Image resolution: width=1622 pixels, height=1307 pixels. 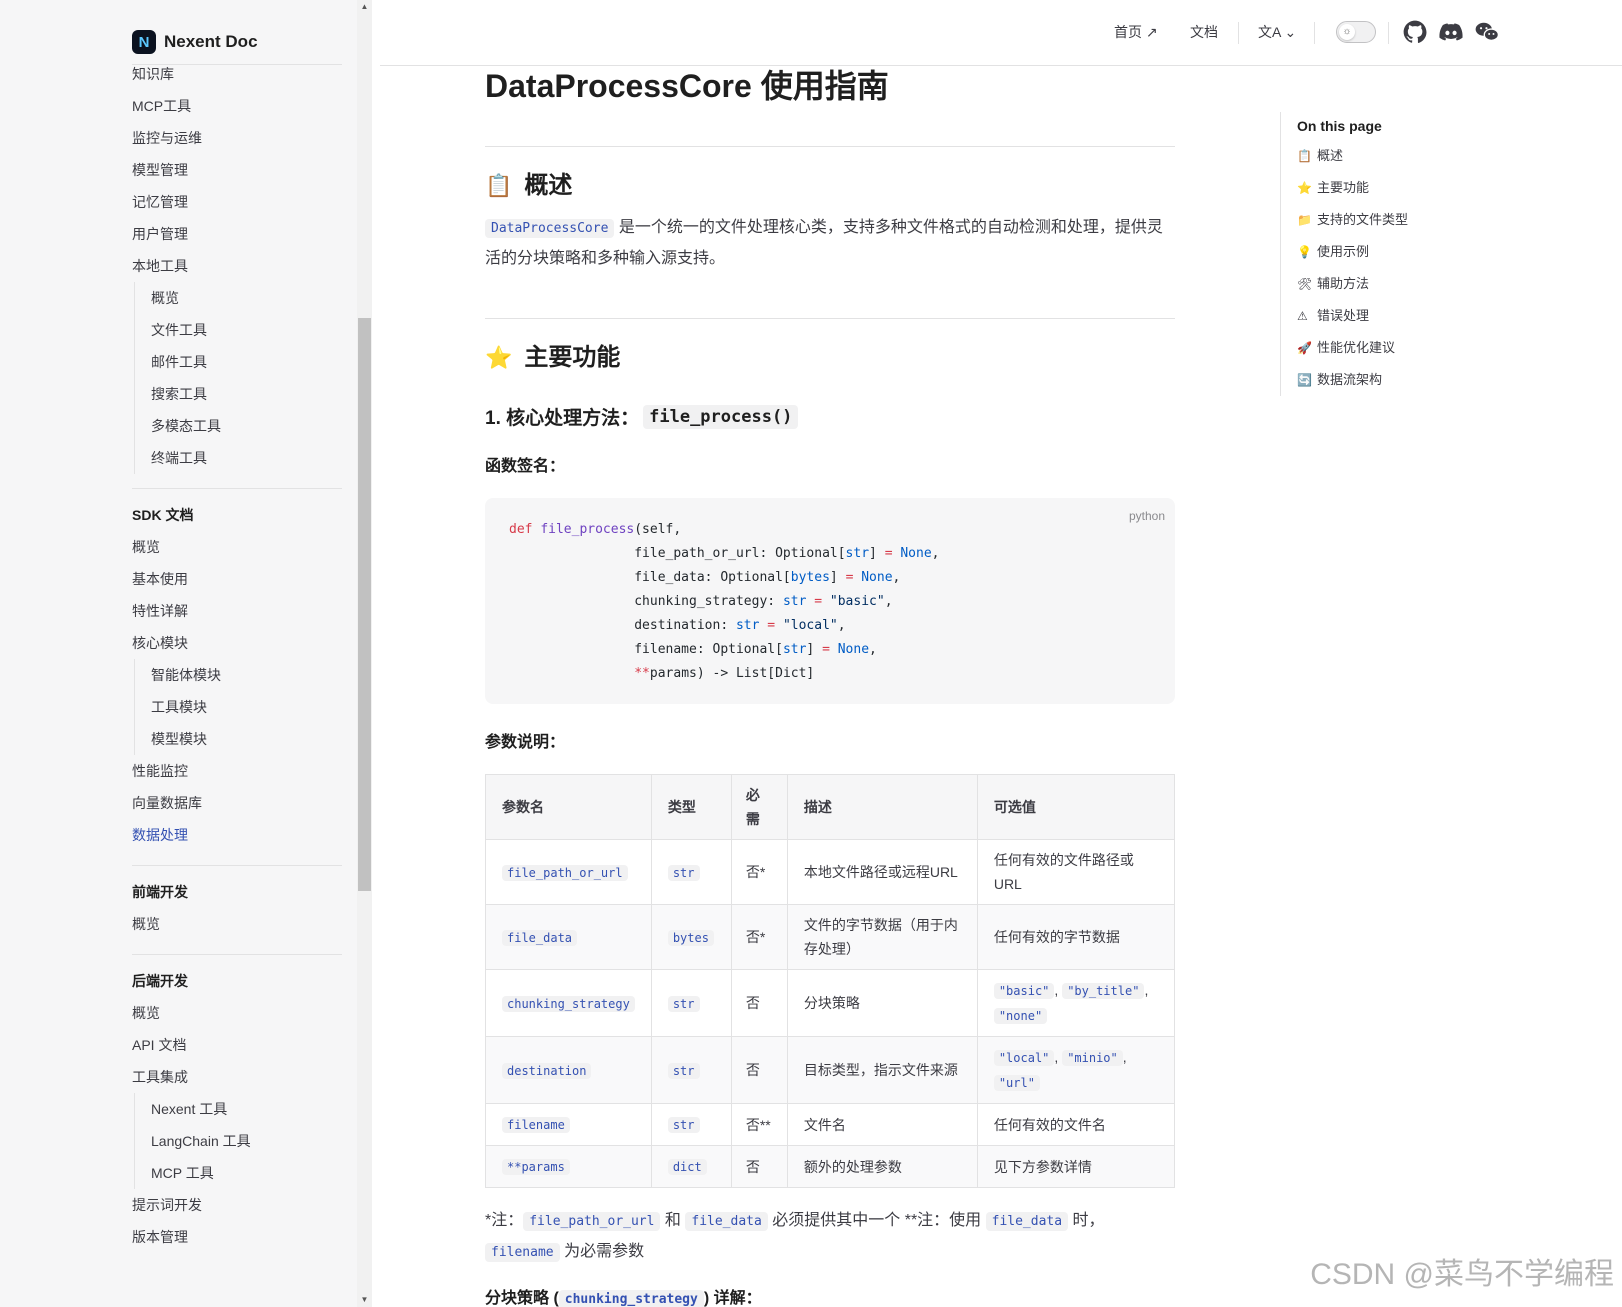 I want to click on sidebar-subitem: 智能体模块, so click(x=246, y=675).